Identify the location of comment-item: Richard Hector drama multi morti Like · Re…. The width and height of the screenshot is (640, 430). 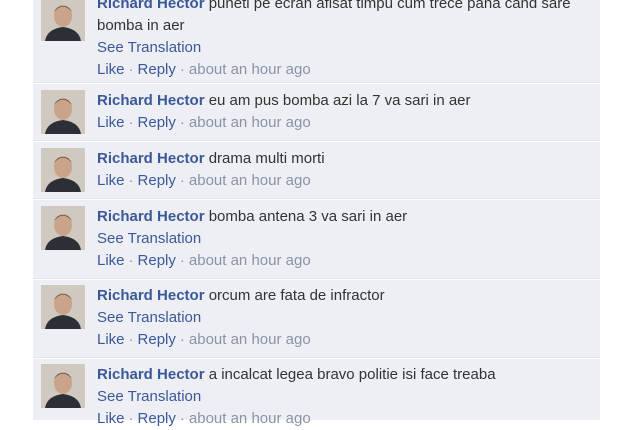
(316, 170).